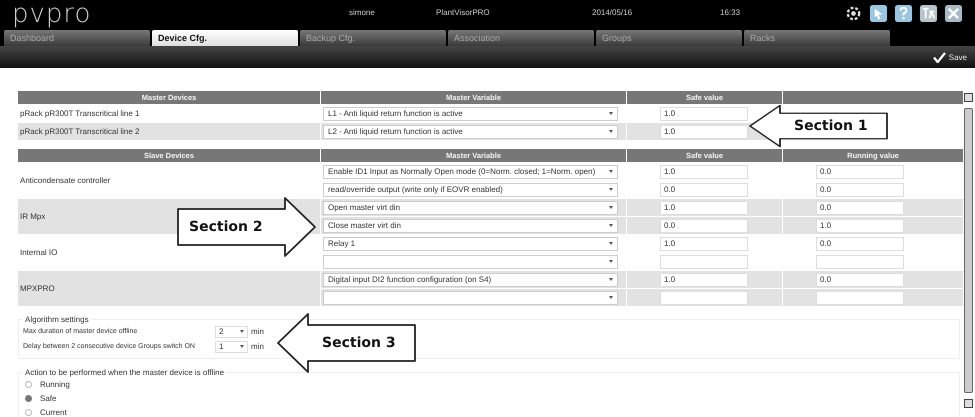 This screenshot has width=975, height=417. Describe the element at coordinates (831, 126) in the screenshot. I see `callout-label: Section 1` at that location.